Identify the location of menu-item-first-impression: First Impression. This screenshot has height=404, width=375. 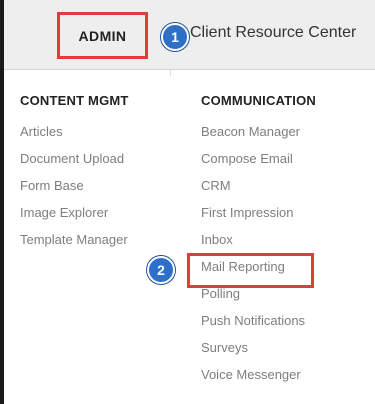
(258, 216).